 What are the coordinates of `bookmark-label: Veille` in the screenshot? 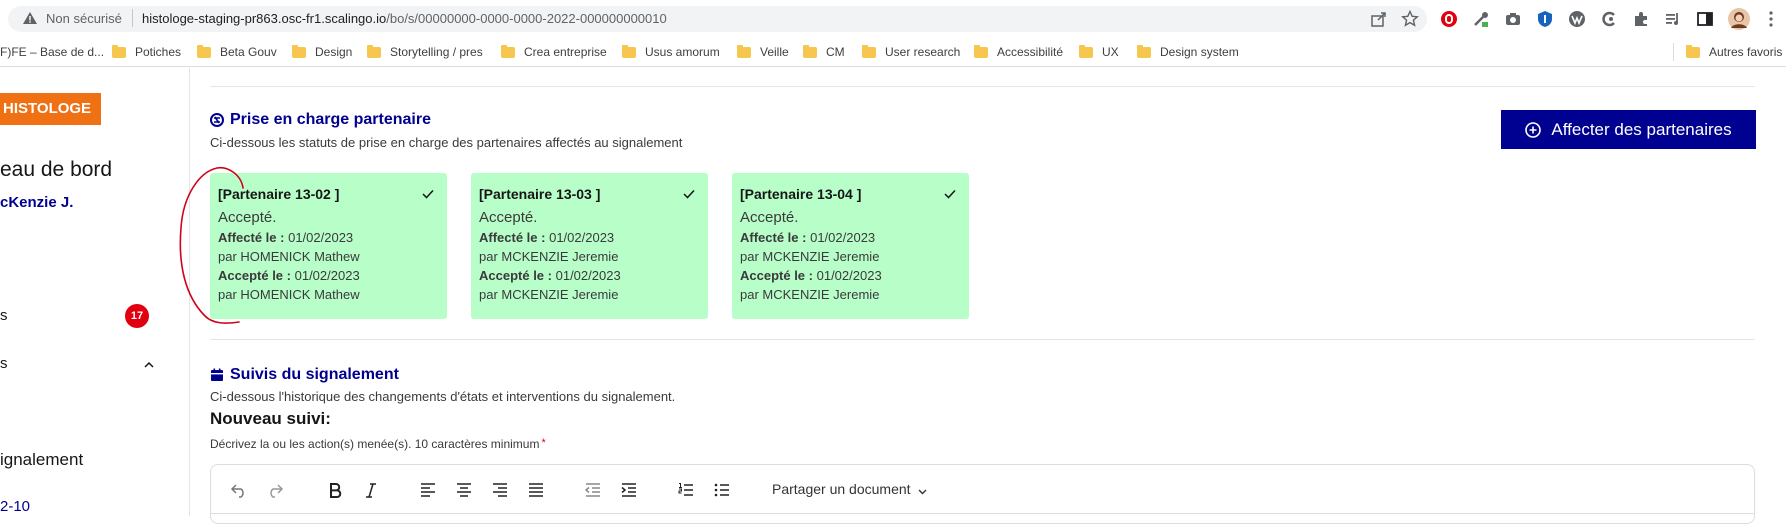 It's located at (774, 52).